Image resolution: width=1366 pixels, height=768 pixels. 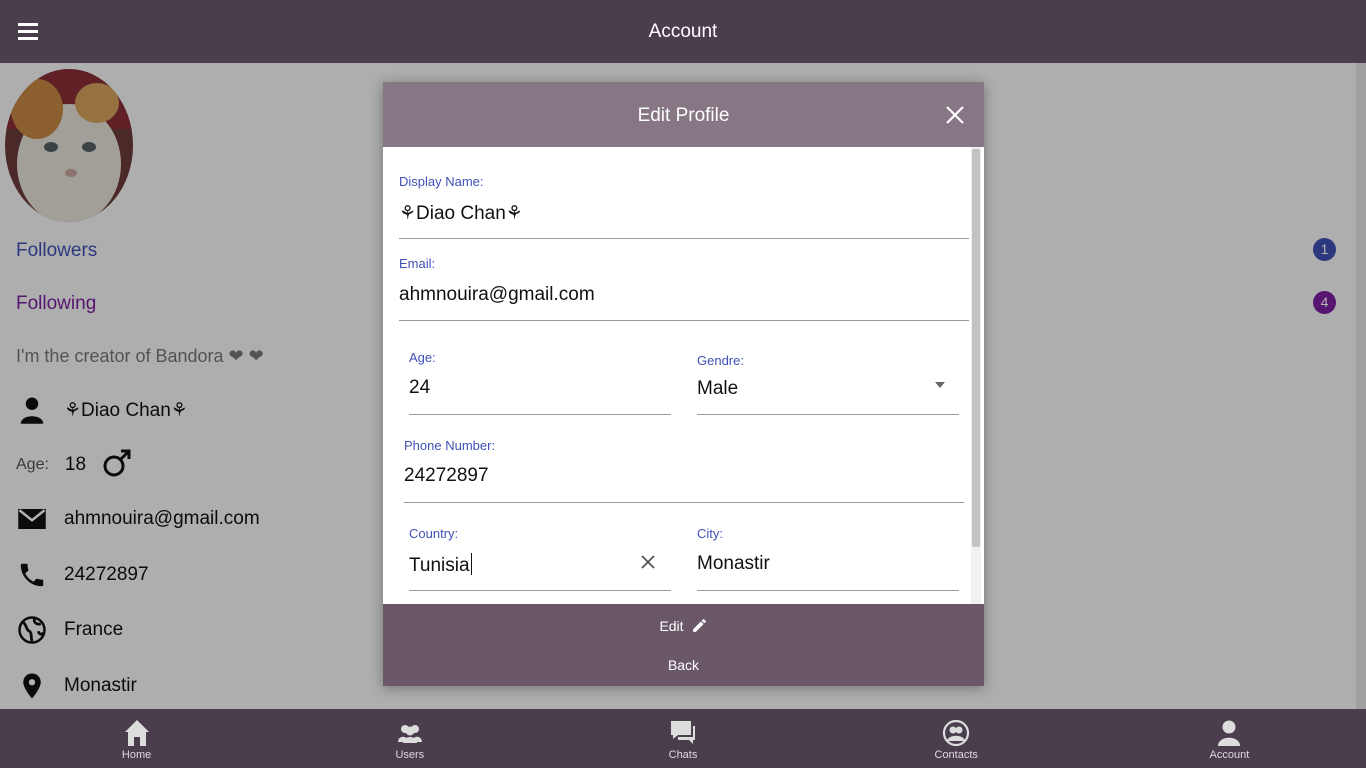 I want to click on gender-selected-value: Male, so click(x=717, y=389).